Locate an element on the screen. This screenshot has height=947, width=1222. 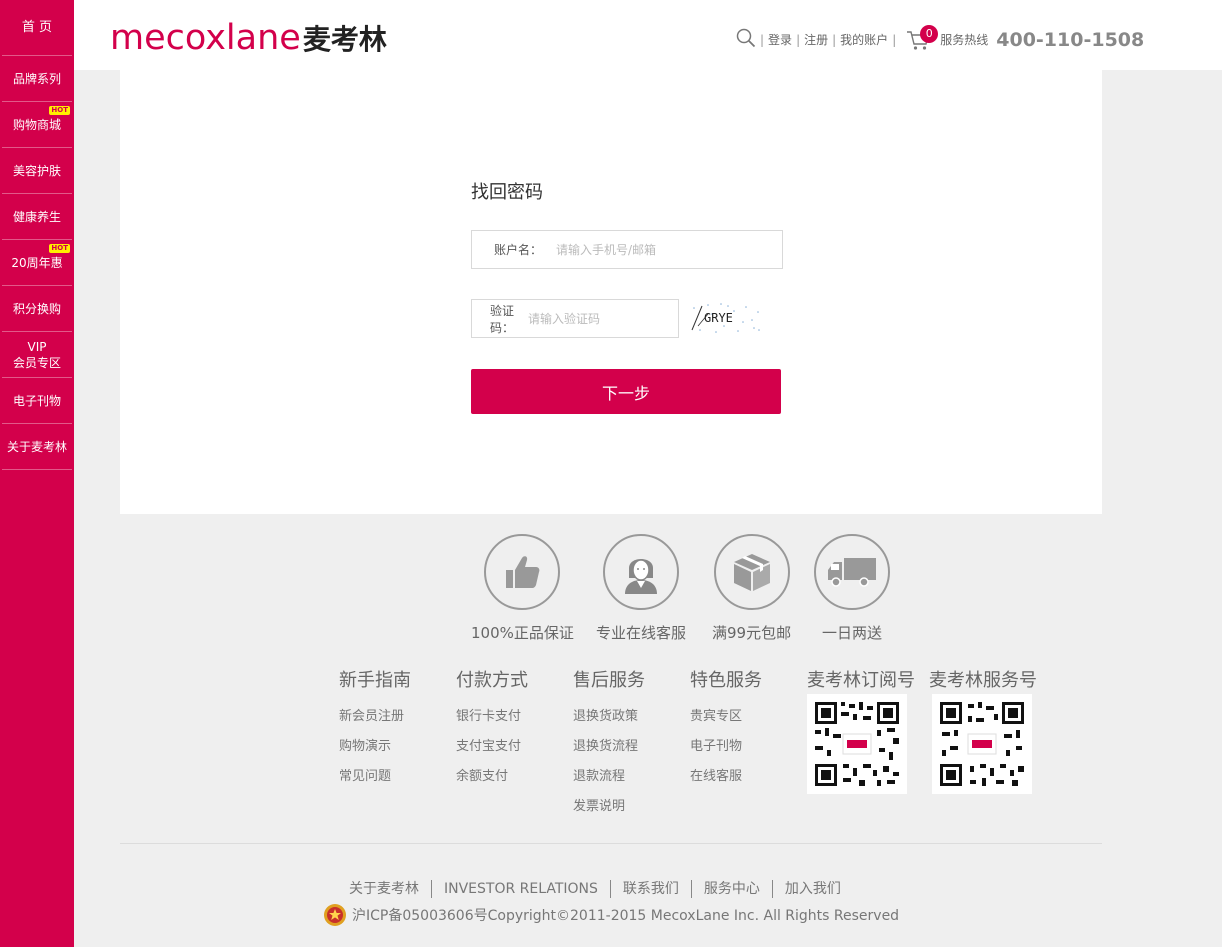
truck-icon is located at coordinates (852, 572).